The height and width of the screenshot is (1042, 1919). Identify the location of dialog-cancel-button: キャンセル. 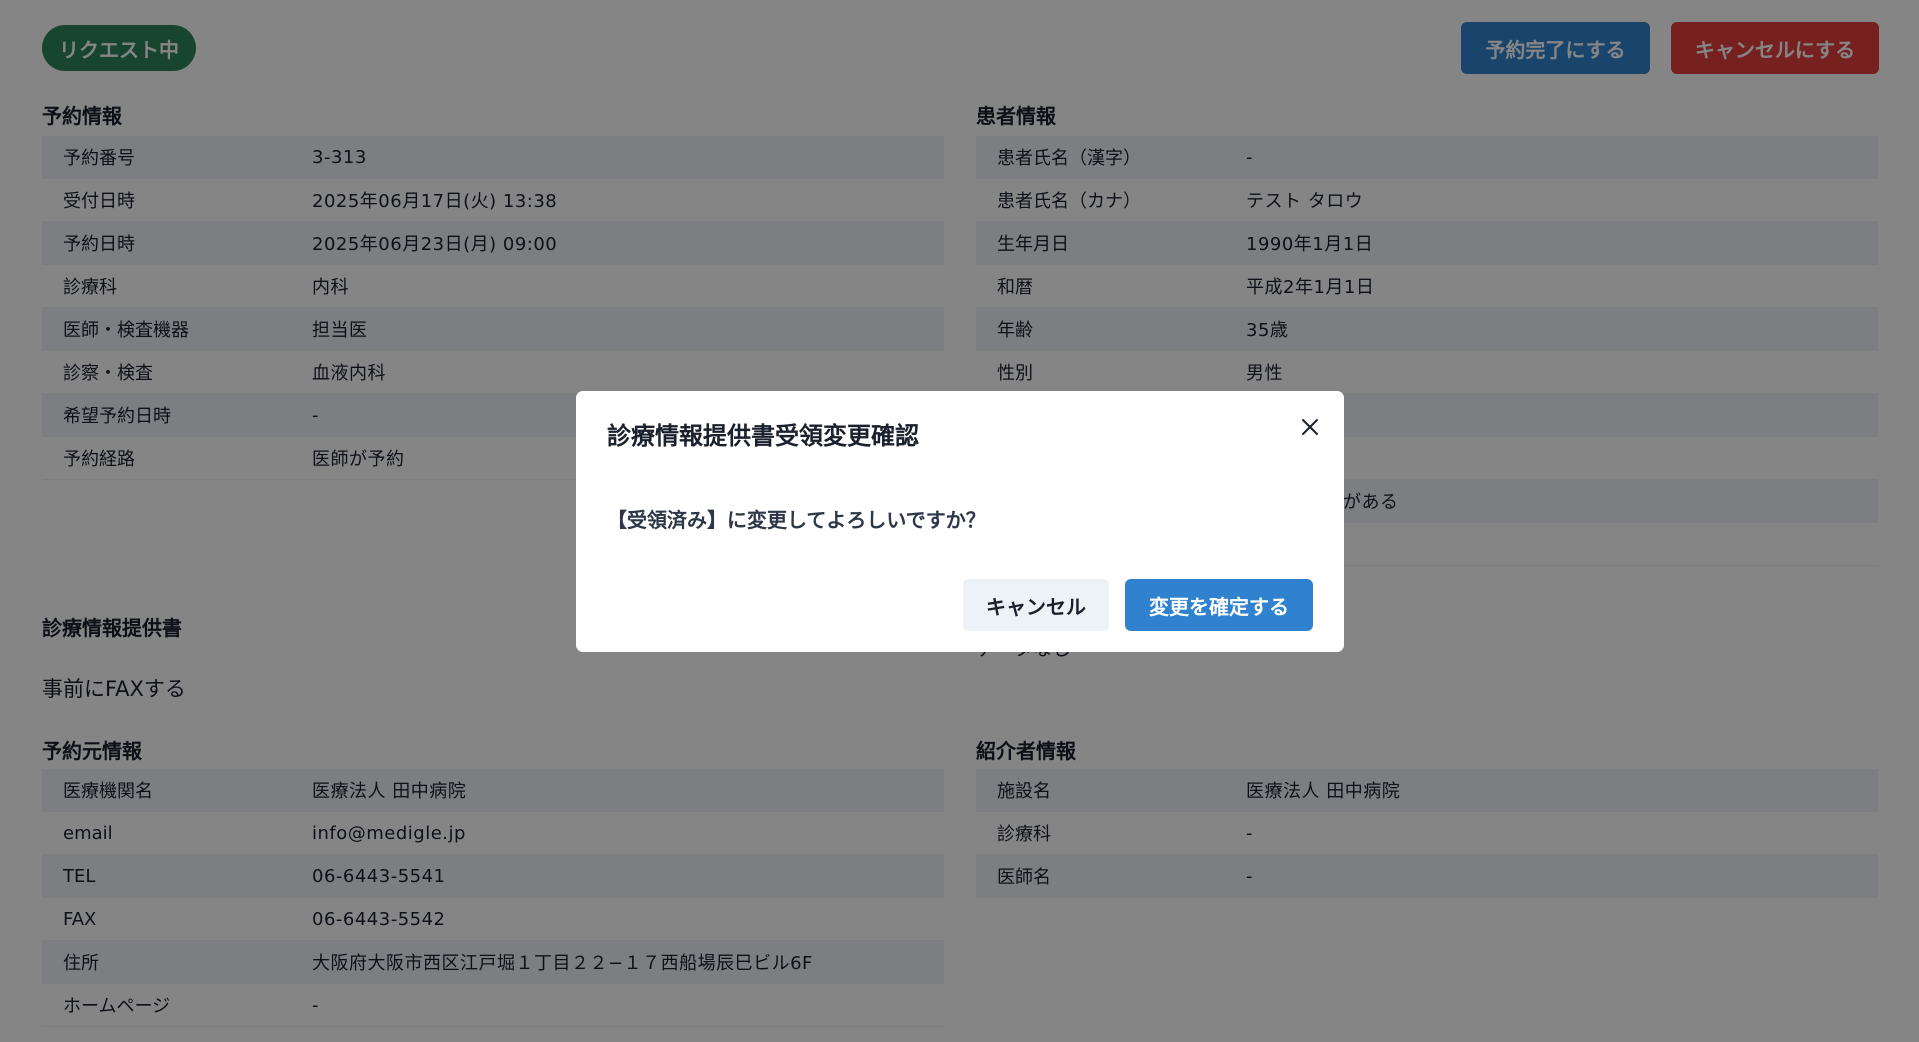
(1036, 605).